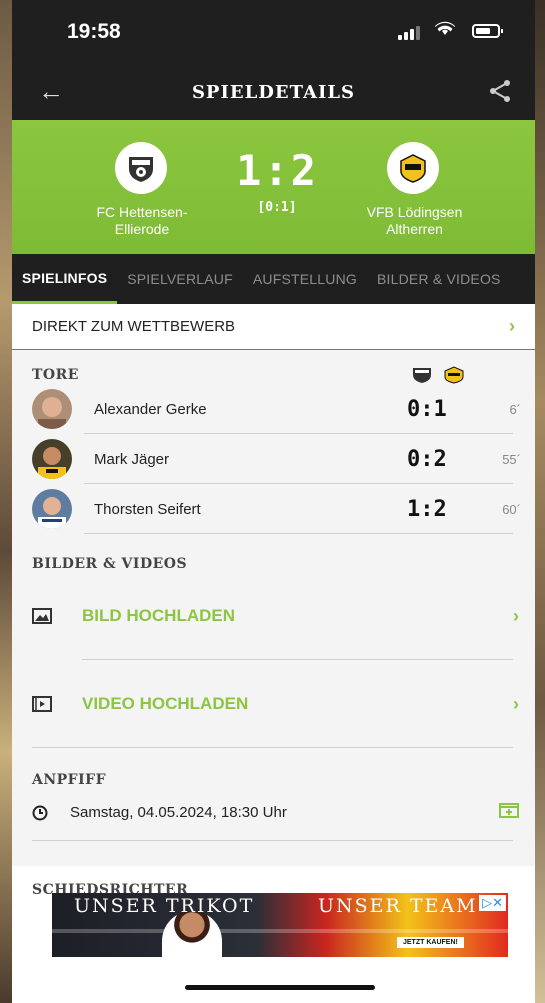 The image size is (545, 1003). I want to click on kickoff-section: ANPFIFF Samstag, 04.05.2024, 18:30 Uhr, so click(273, 807).